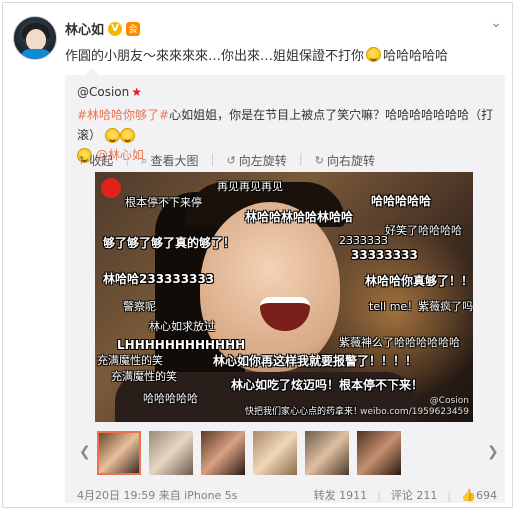  I want to click on user-row: 林心如 V 会, so click(103, 28).